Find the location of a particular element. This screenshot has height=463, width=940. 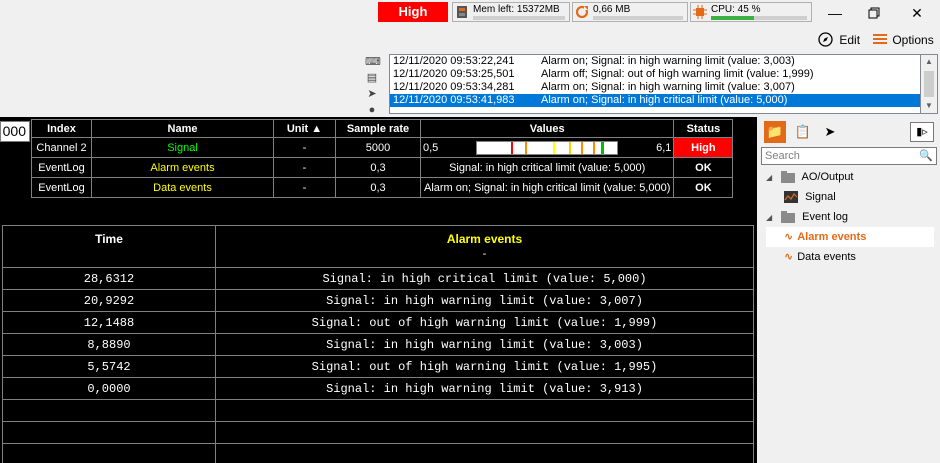

log-time: 12/11/2020 09:53:41,983 is located at coordinates (454, 100).